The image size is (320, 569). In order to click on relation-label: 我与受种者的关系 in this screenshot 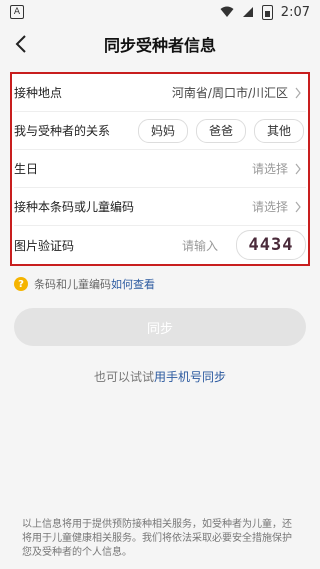, I will do `click(62, 131)`.